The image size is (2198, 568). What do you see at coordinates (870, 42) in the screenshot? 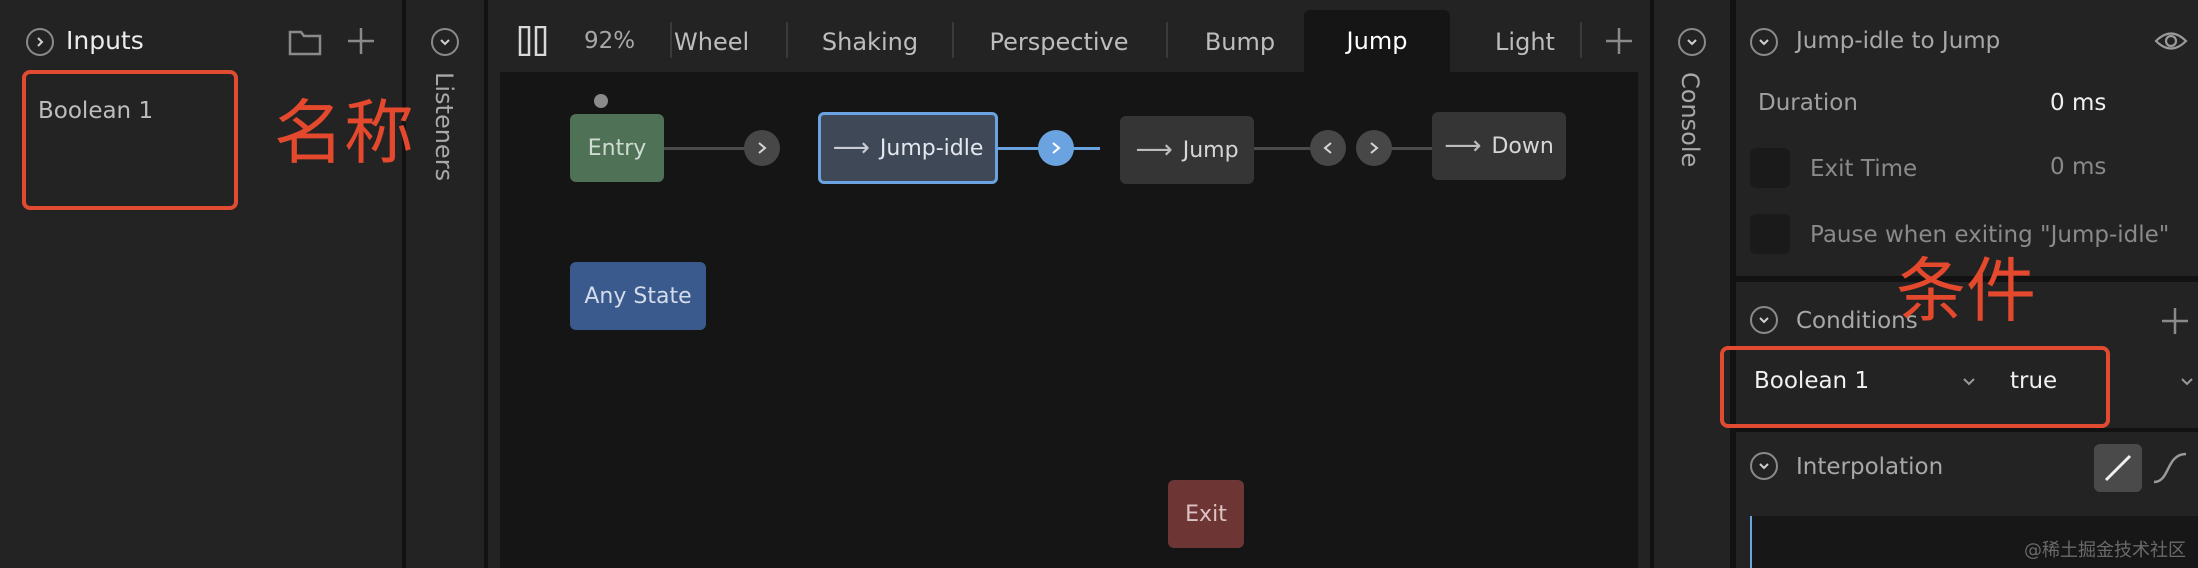
I see `tab-shaking: Shaking` at bounding box center [870, 42].